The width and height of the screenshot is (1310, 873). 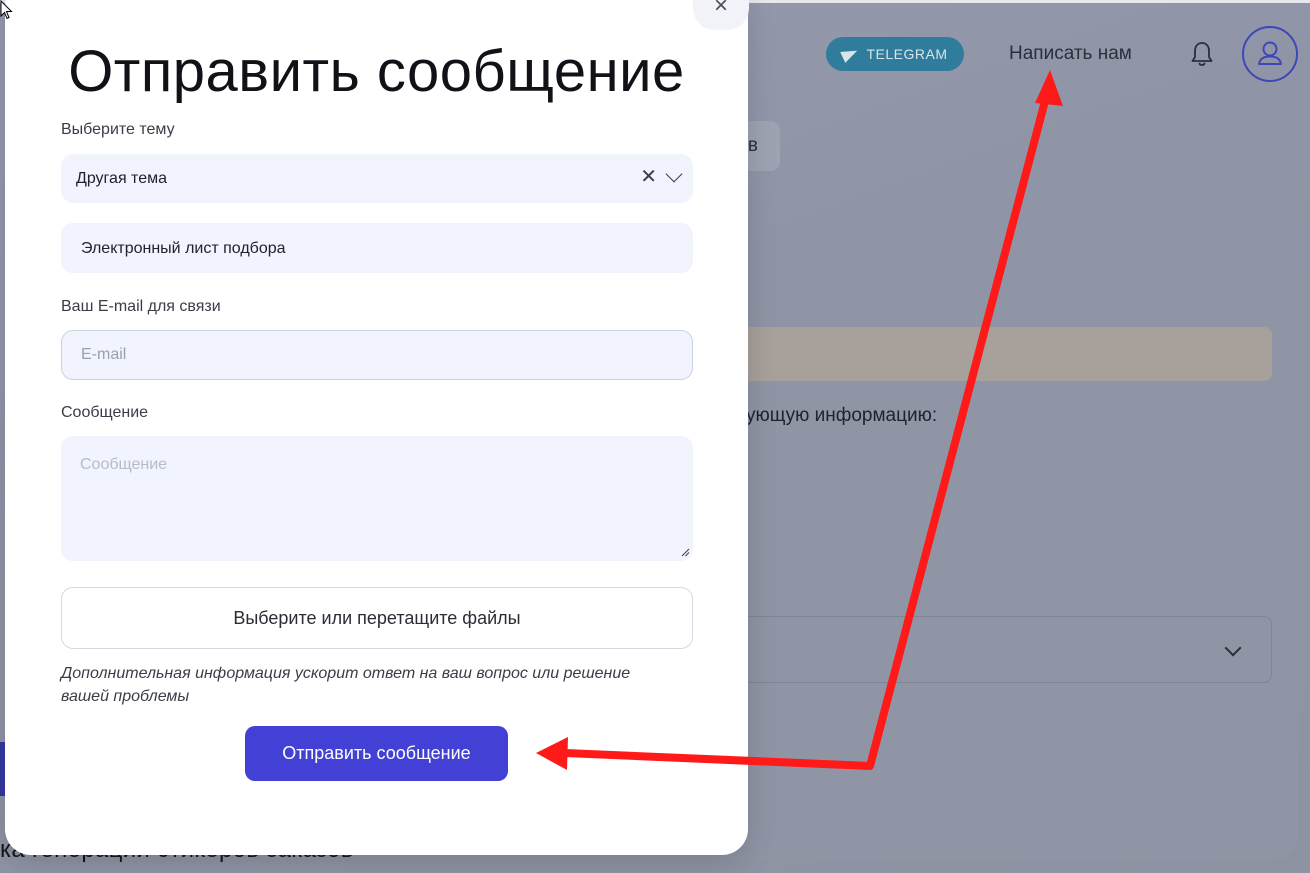 I want to click on telegram-label: TELEGRAM, so click(x=907, y=54).